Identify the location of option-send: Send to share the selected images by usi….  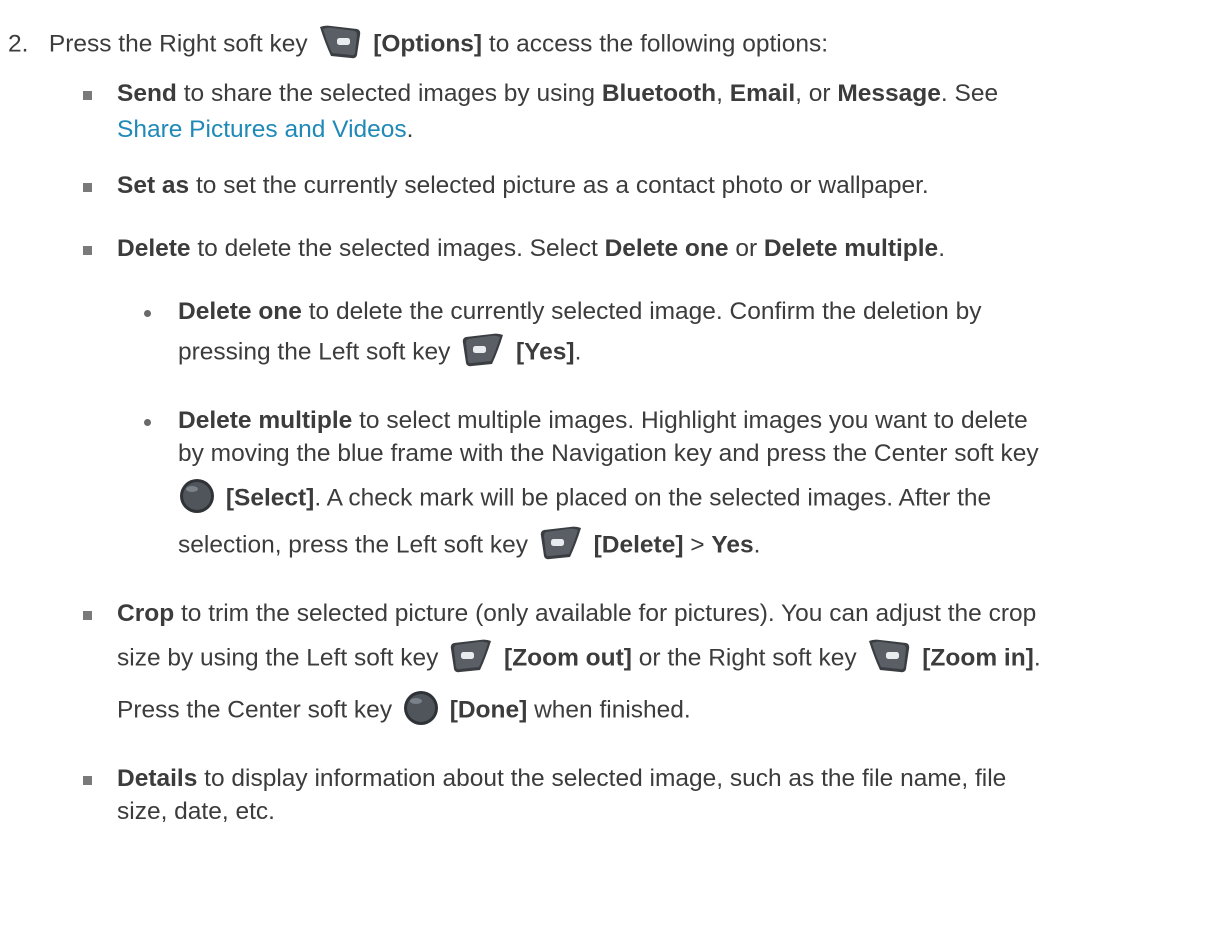
(558, 93).